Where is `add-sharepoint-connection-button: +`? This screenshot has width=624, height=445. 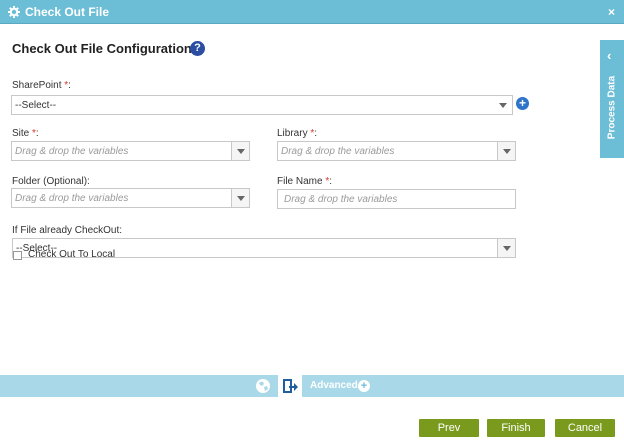 add-sharepoint-connection-button: + is located at coordinates (522, 103).